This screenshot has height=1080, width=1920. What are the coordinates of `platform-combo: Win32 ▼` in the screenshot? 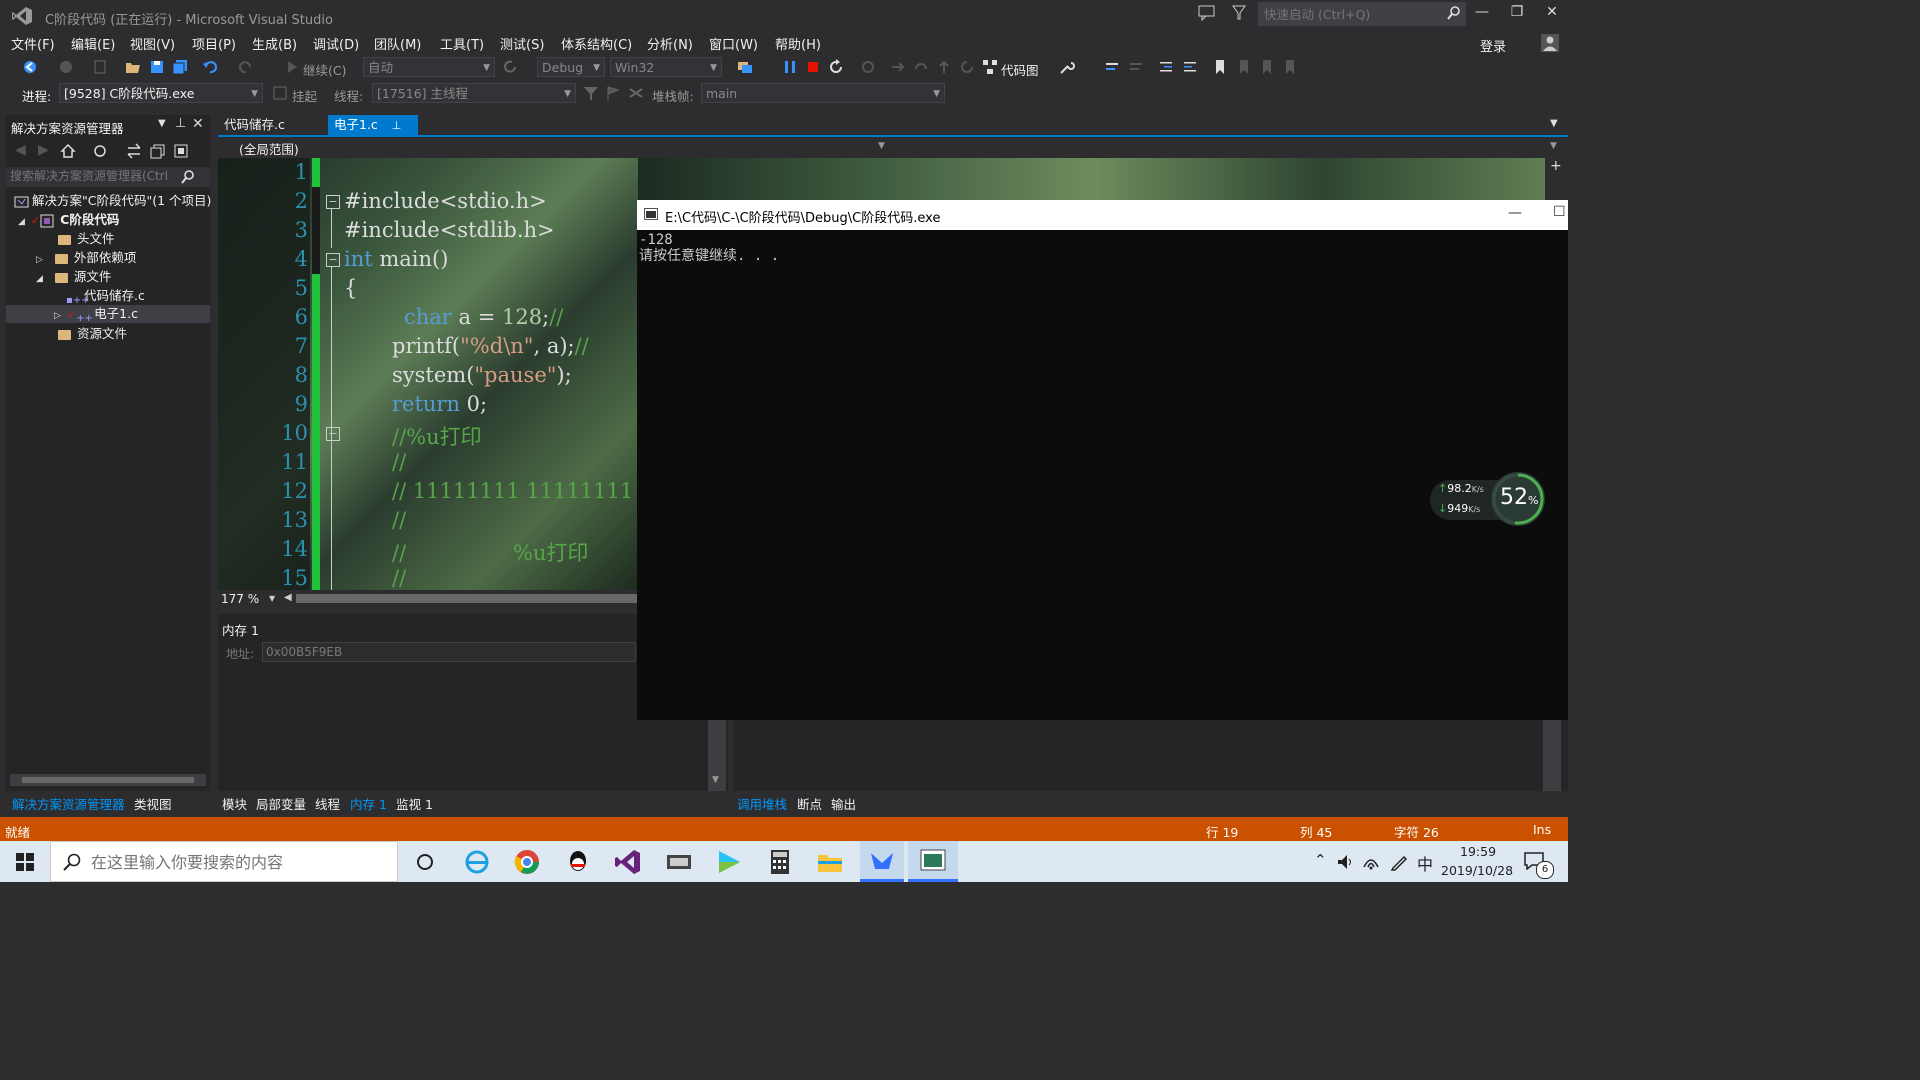 It's located at (666, 67).